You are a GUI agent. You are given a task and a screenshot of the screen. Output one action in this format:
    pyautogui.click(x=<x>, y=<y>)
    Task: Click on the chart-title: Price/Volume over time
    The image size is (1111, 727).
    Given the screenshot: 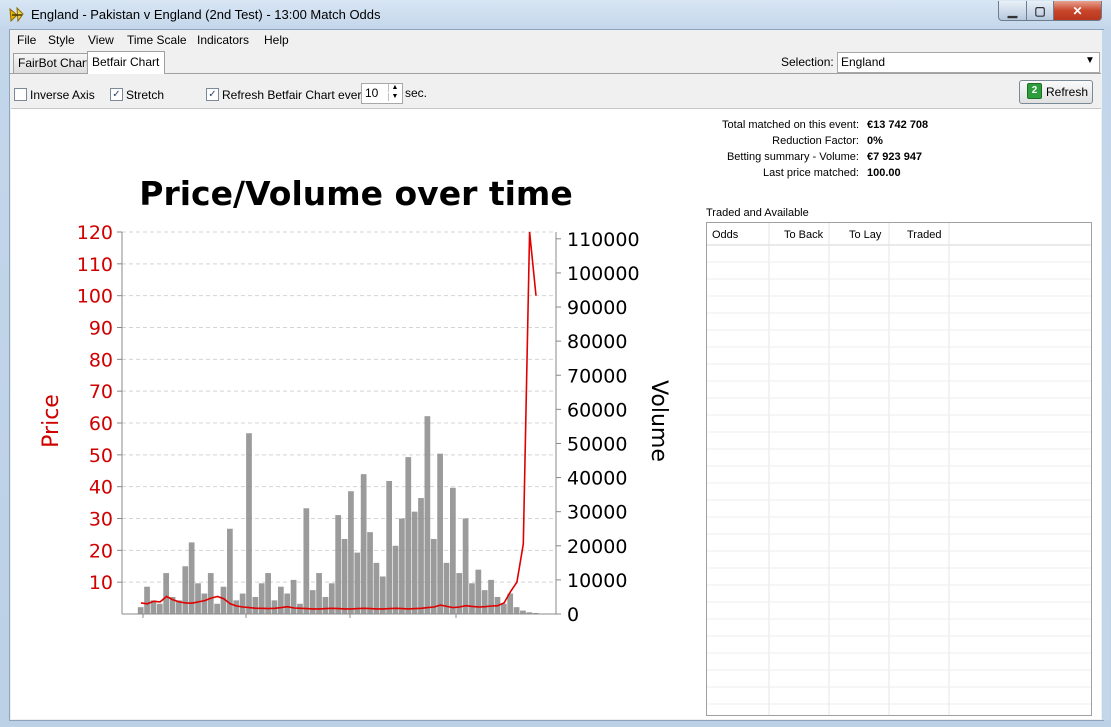 What is the action you would take?
    pyautogui.click(x=355, y=193)
    